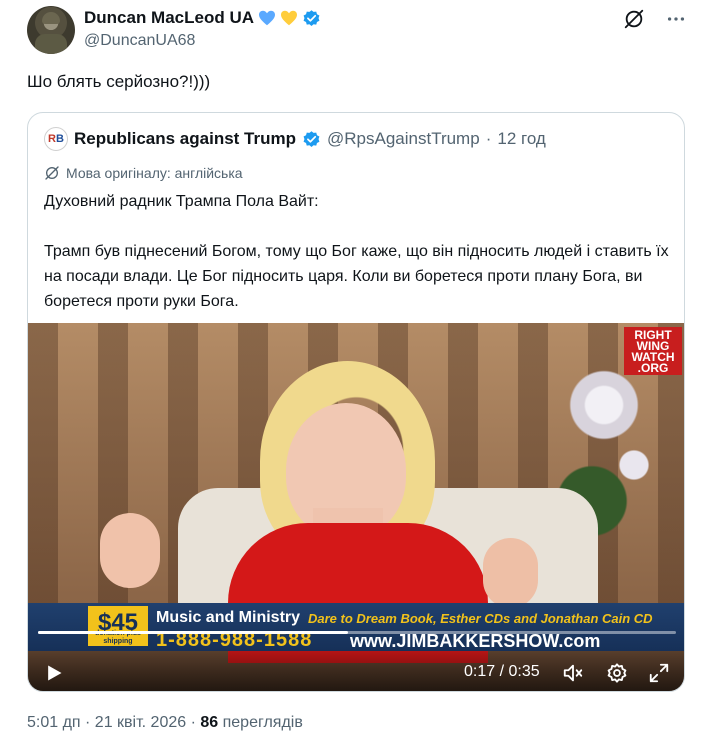 Image resolution: width=701 pixels, height=750 pixels. What do you see at coordinates (475, 641) in the screenshot?
I see `ticker-url: www.JIMBAKKERSHOW.com` at bounding box center [475, 641].